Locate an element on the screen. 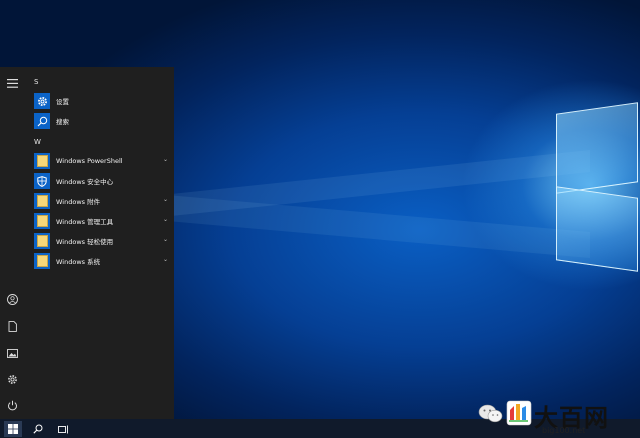 The height and width of the screenshot is (438, 640). shield-icon is located at coordinates (42, 181).